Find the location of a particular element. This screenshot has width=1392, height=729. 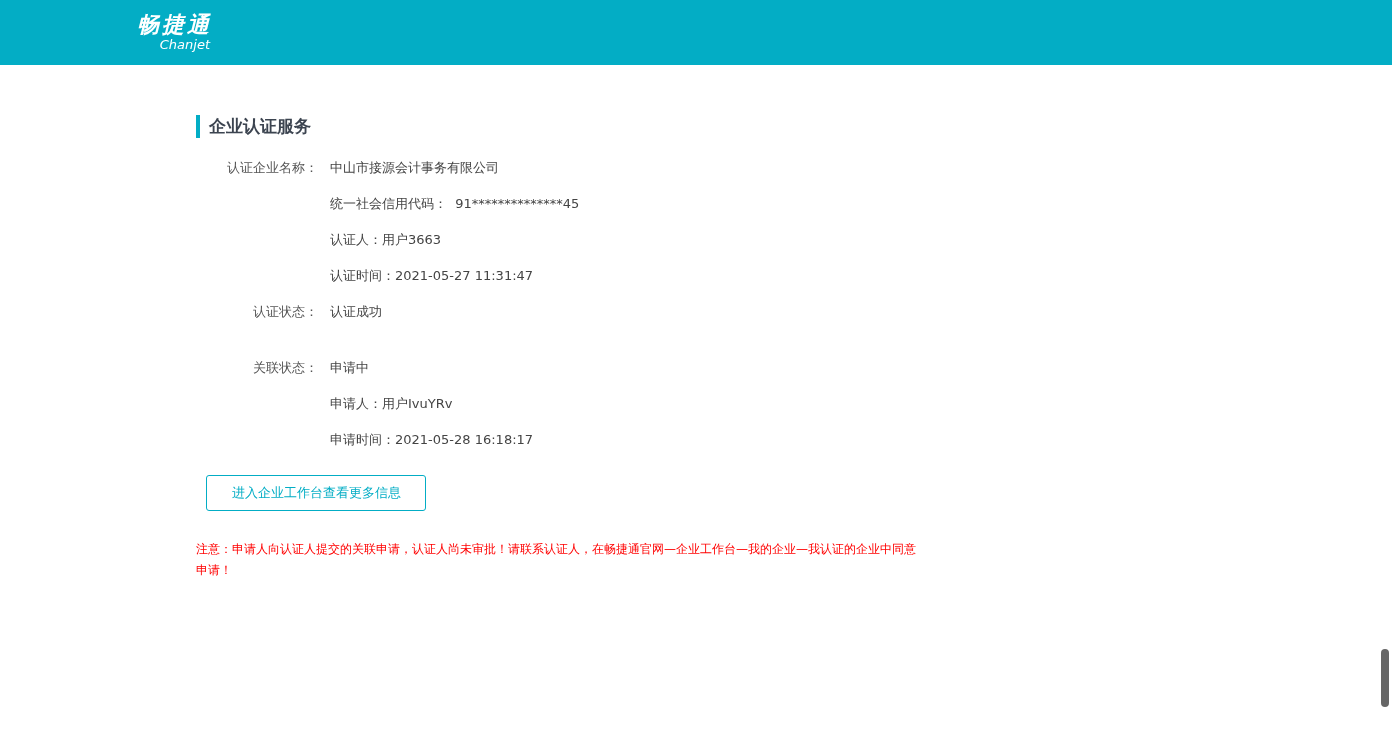

field-label: 认证状态： is located at coordinates (285, 311).